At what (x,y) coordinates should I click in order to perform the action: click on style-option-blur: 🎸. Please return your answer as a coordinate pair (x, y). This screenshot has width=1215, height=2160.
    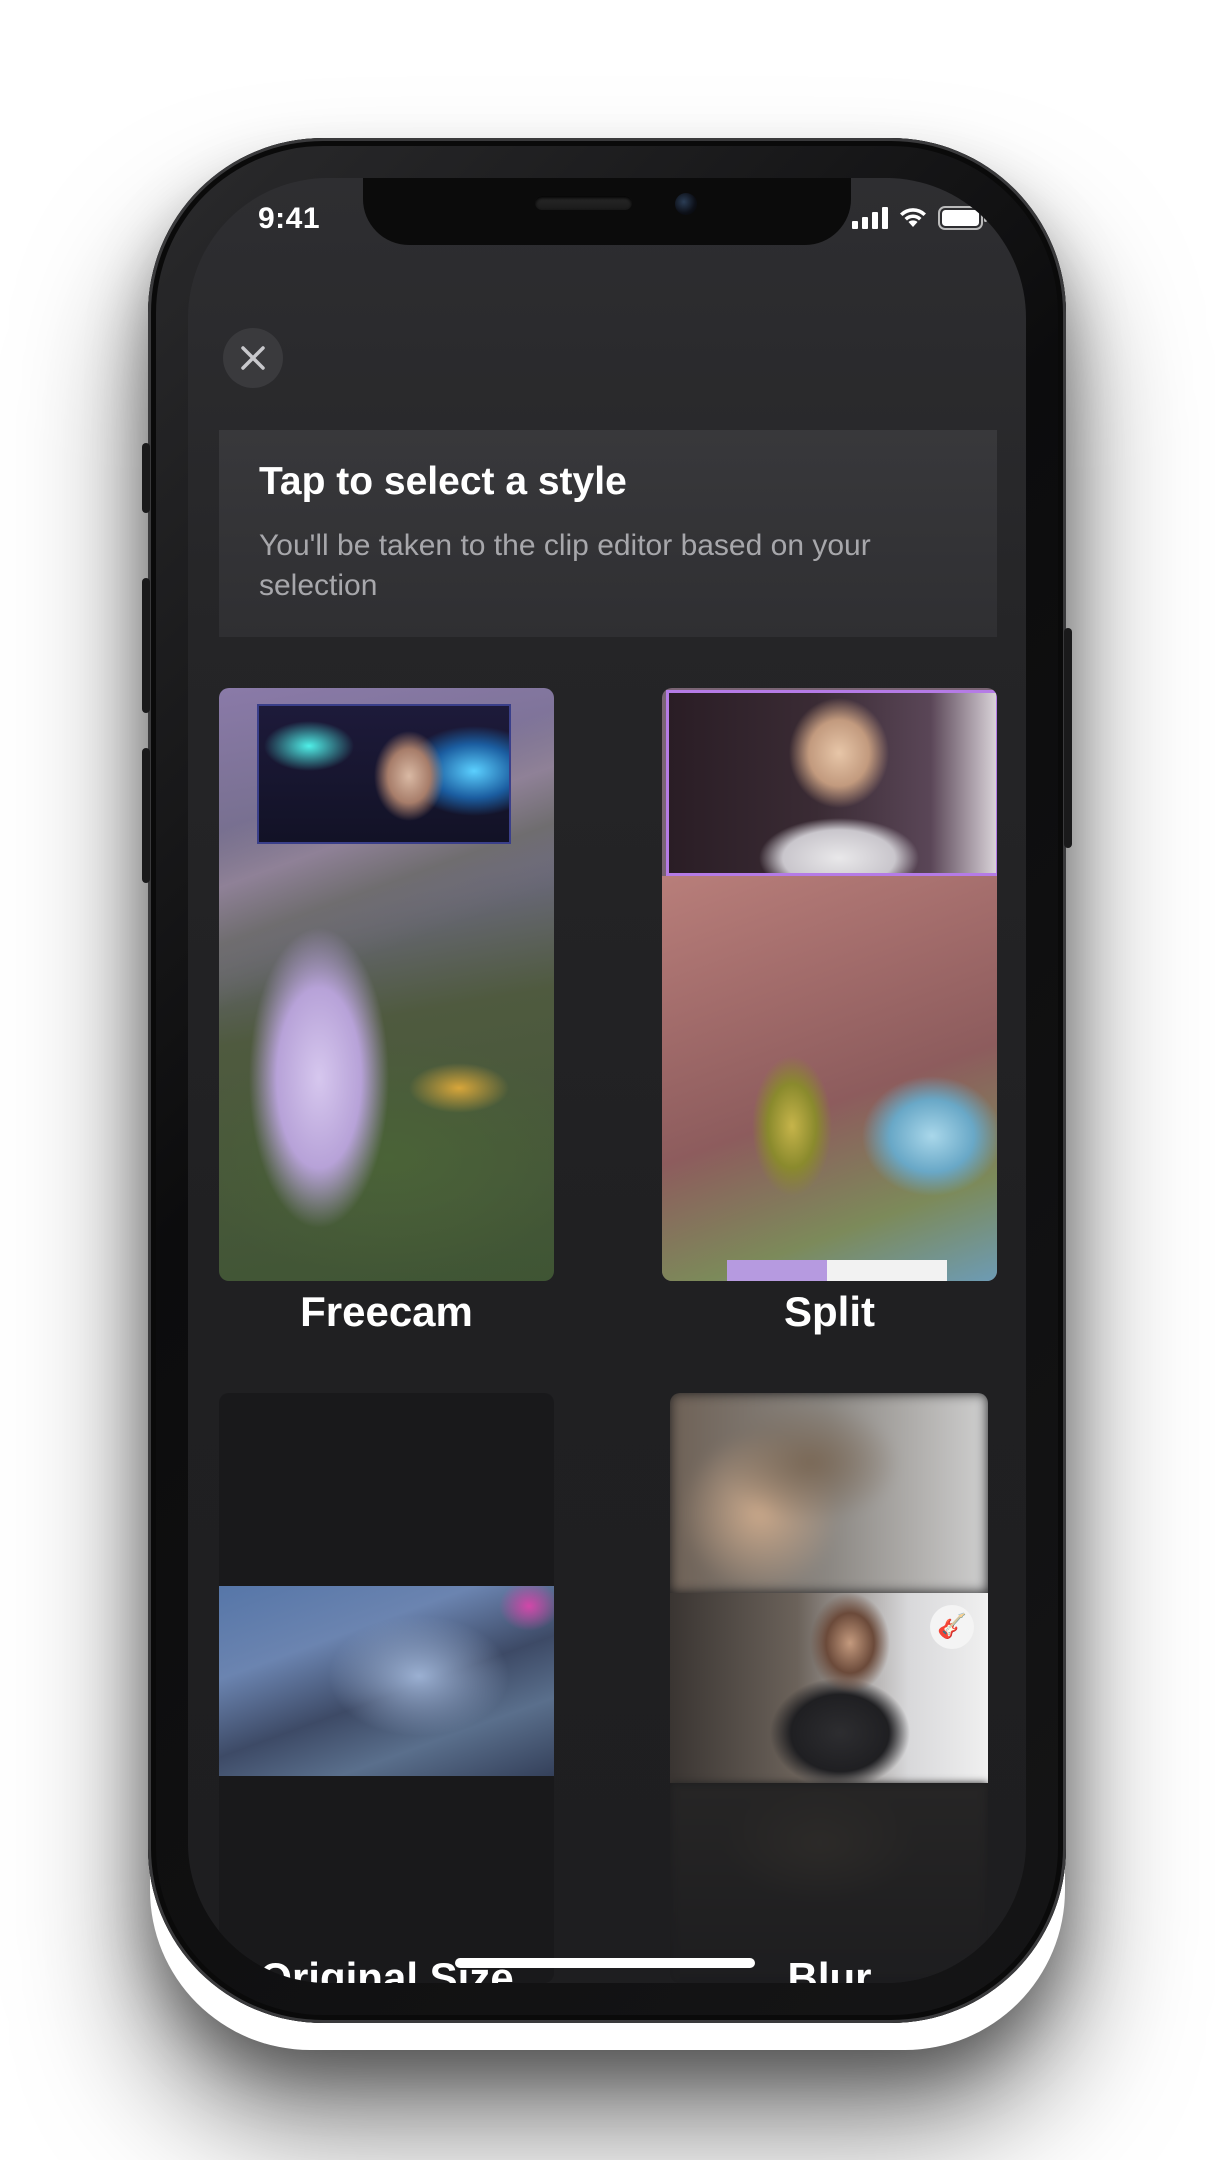
    Looking at the image, I should click on (829, 1688).